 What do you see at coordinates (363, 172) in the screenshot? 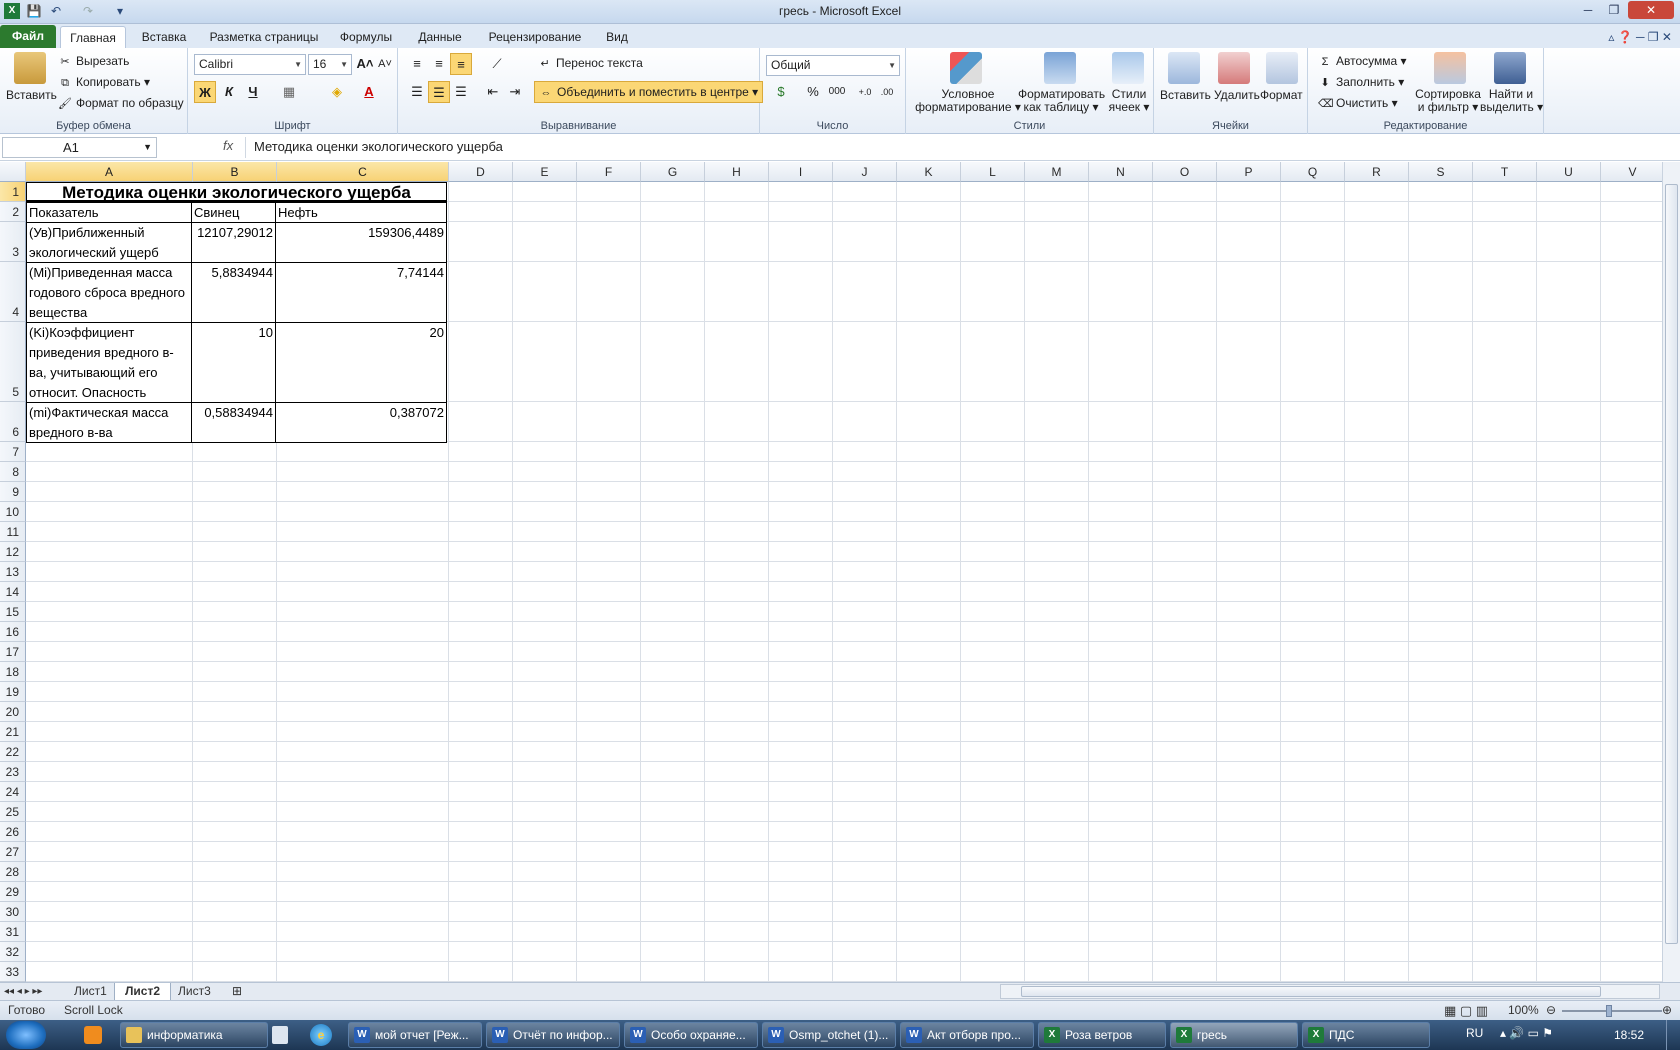
I see `column-header: C` at bounding box center [363, 172].